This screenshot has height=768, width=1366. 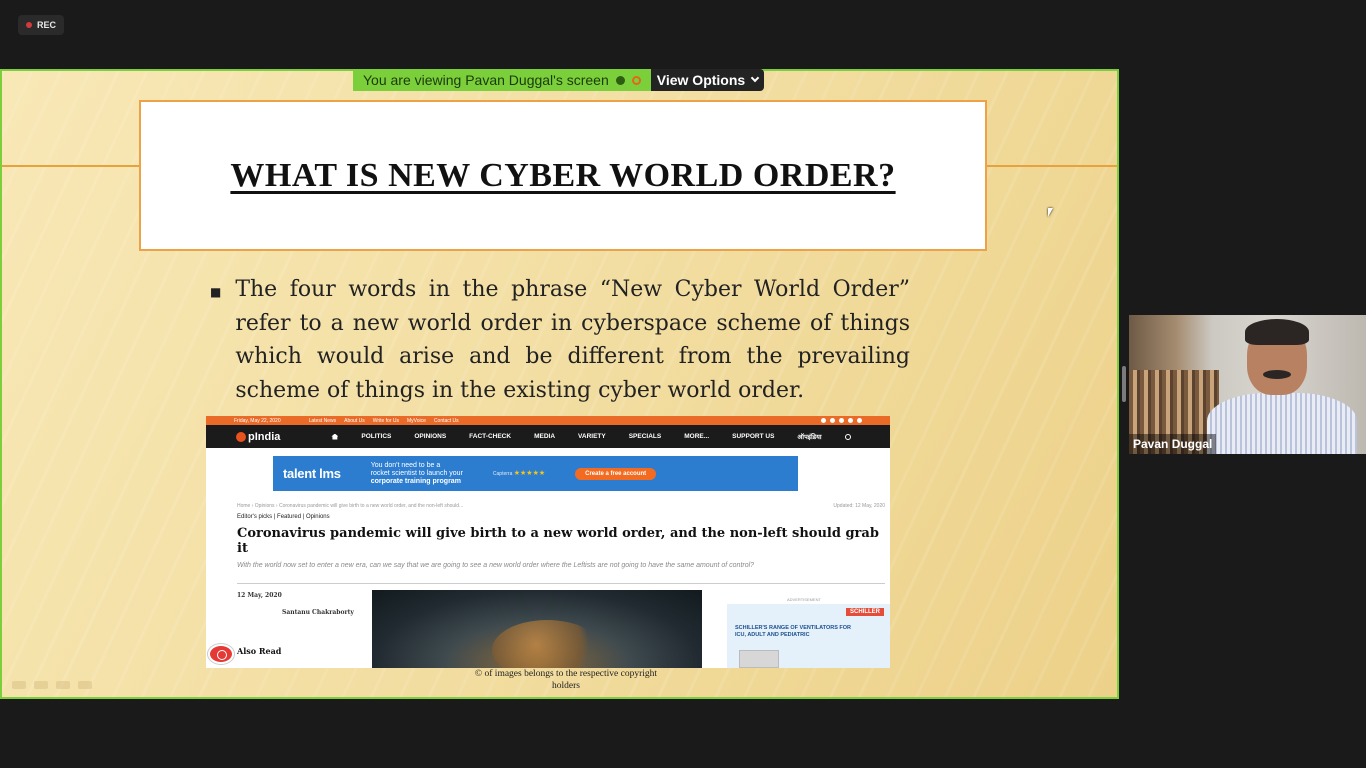 I want to click on viewing-indicator: You are viewing Pavan Duggal's screen, so click(x=502, y=80).